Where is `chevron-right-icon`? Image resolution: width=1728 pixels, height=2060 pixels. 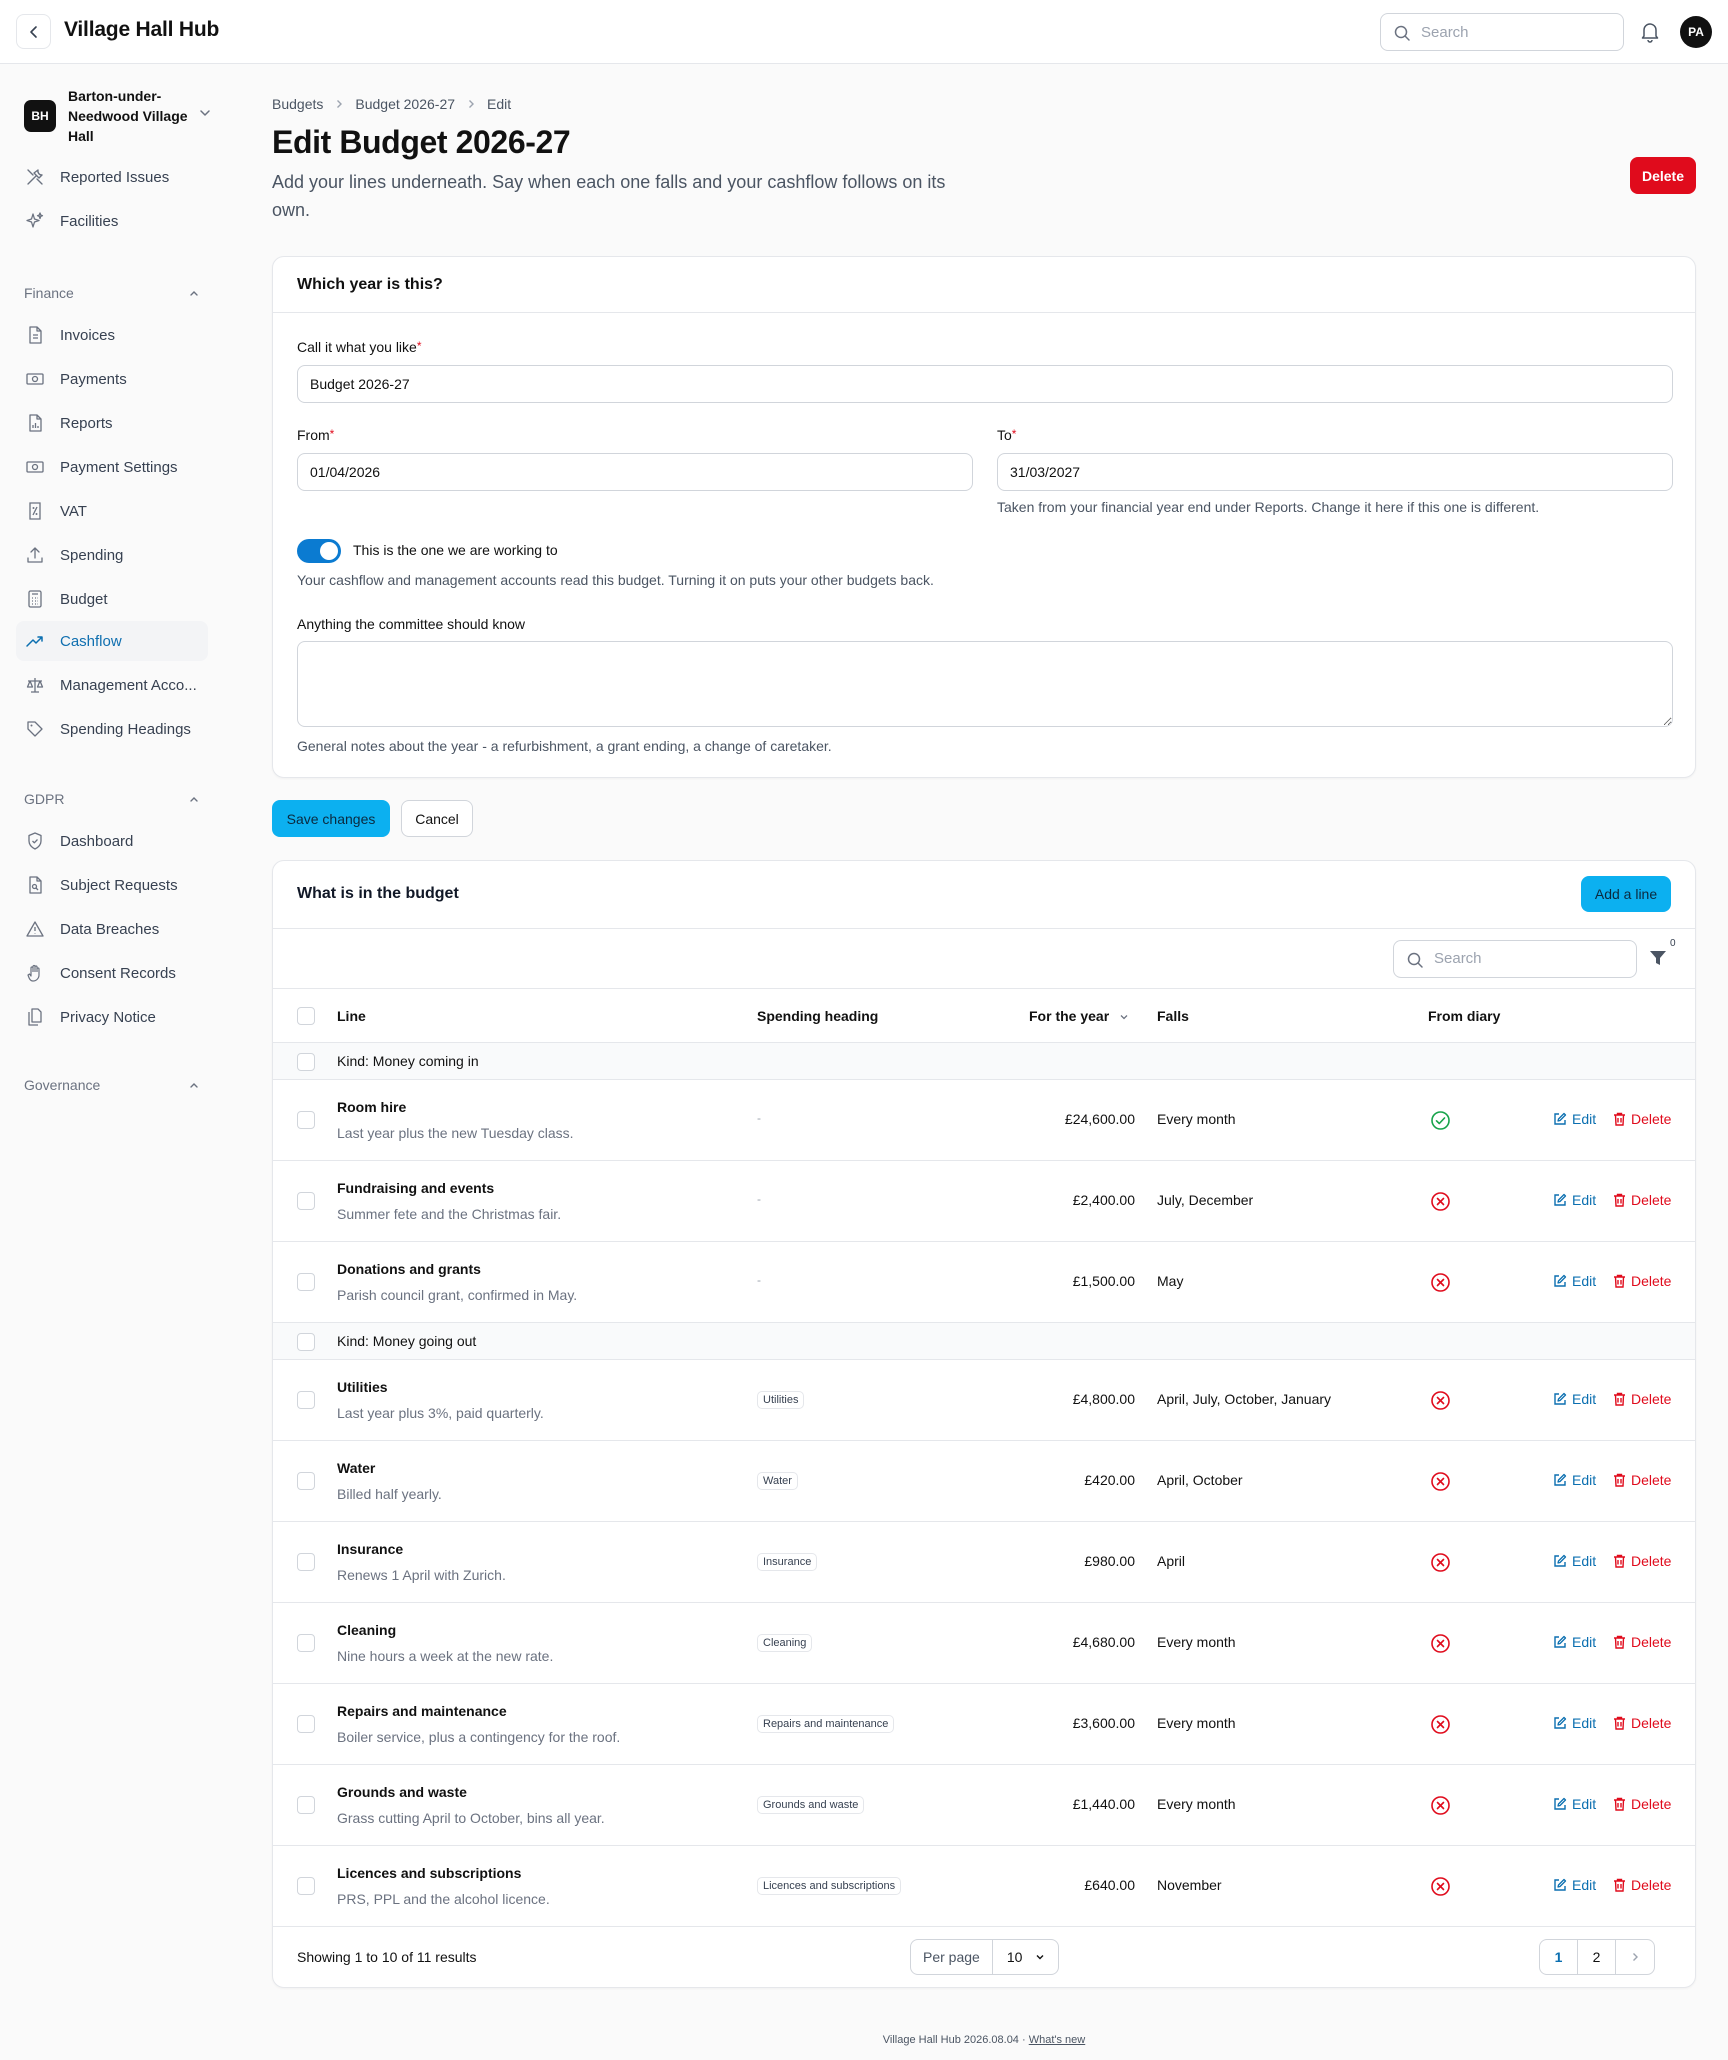 chevron-right-icon is located at coordinates (1635, 1957).